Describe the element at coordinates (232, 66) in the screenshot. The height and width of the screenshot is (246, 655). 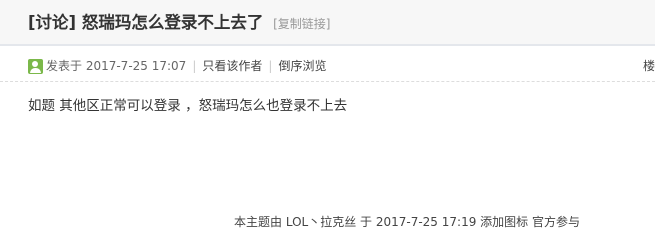
I see `only-author-link: 只看该作者` at that location.